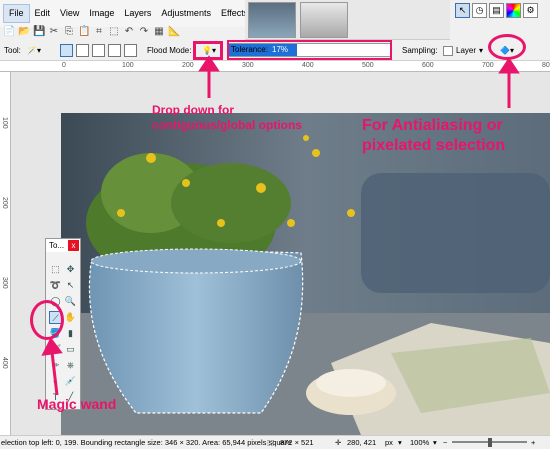 The image size is (550, 449). I want to click on magic-wand-annotation: Magic wand, so click(77, 404).